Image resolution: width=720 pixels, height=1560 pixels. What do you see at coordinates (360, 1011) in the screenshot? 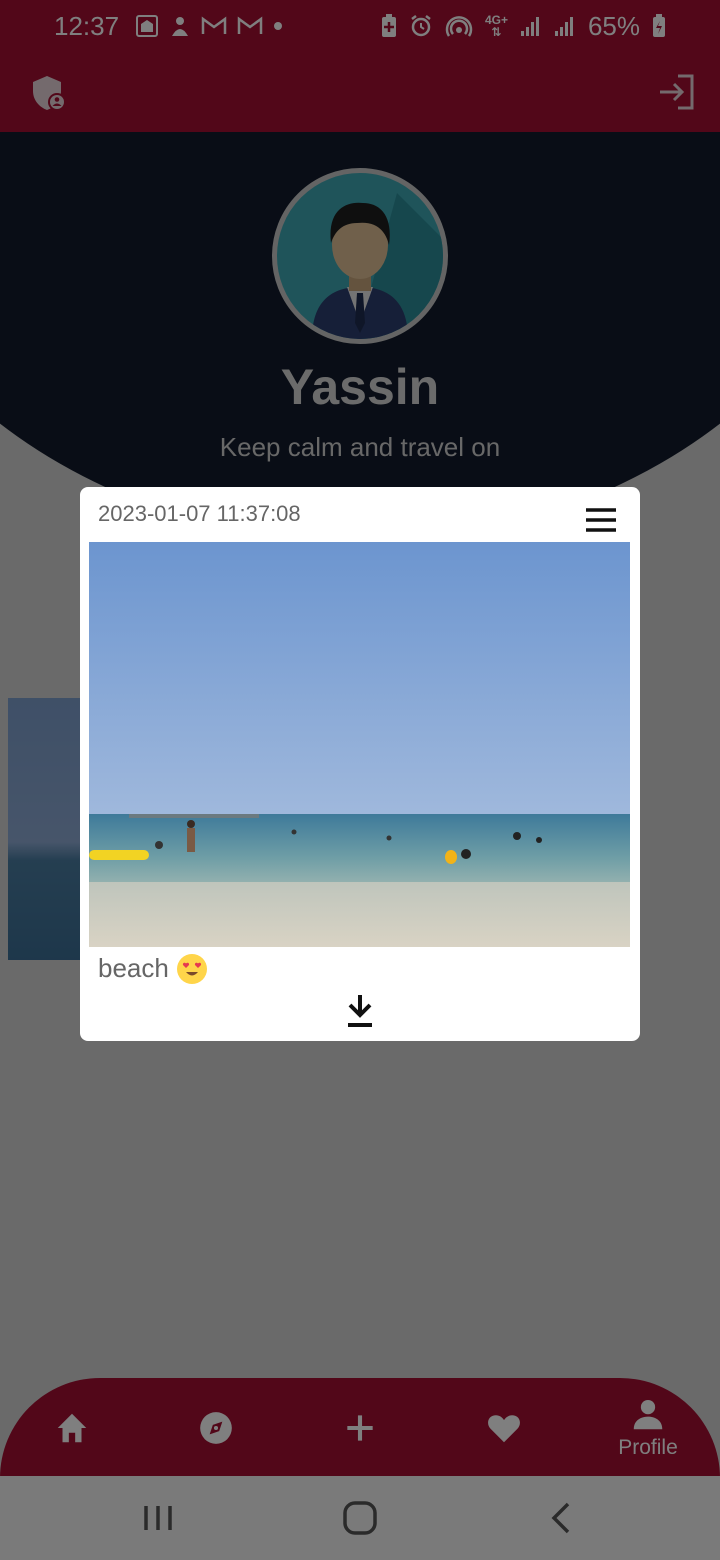
I see `download-icon` at bounding box center [360, 1011].